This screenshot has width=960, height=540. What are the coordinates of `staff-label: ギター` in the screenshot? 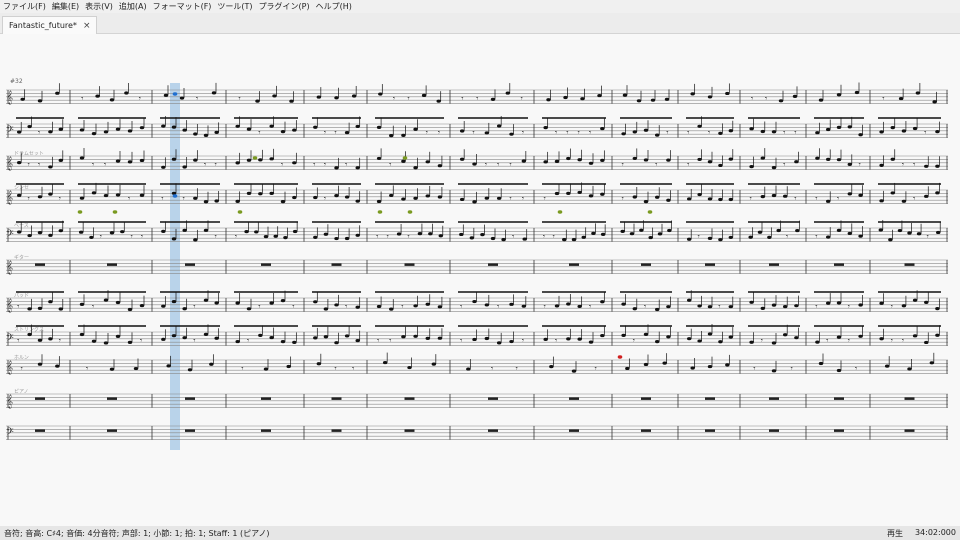 It's located at (21, 257).